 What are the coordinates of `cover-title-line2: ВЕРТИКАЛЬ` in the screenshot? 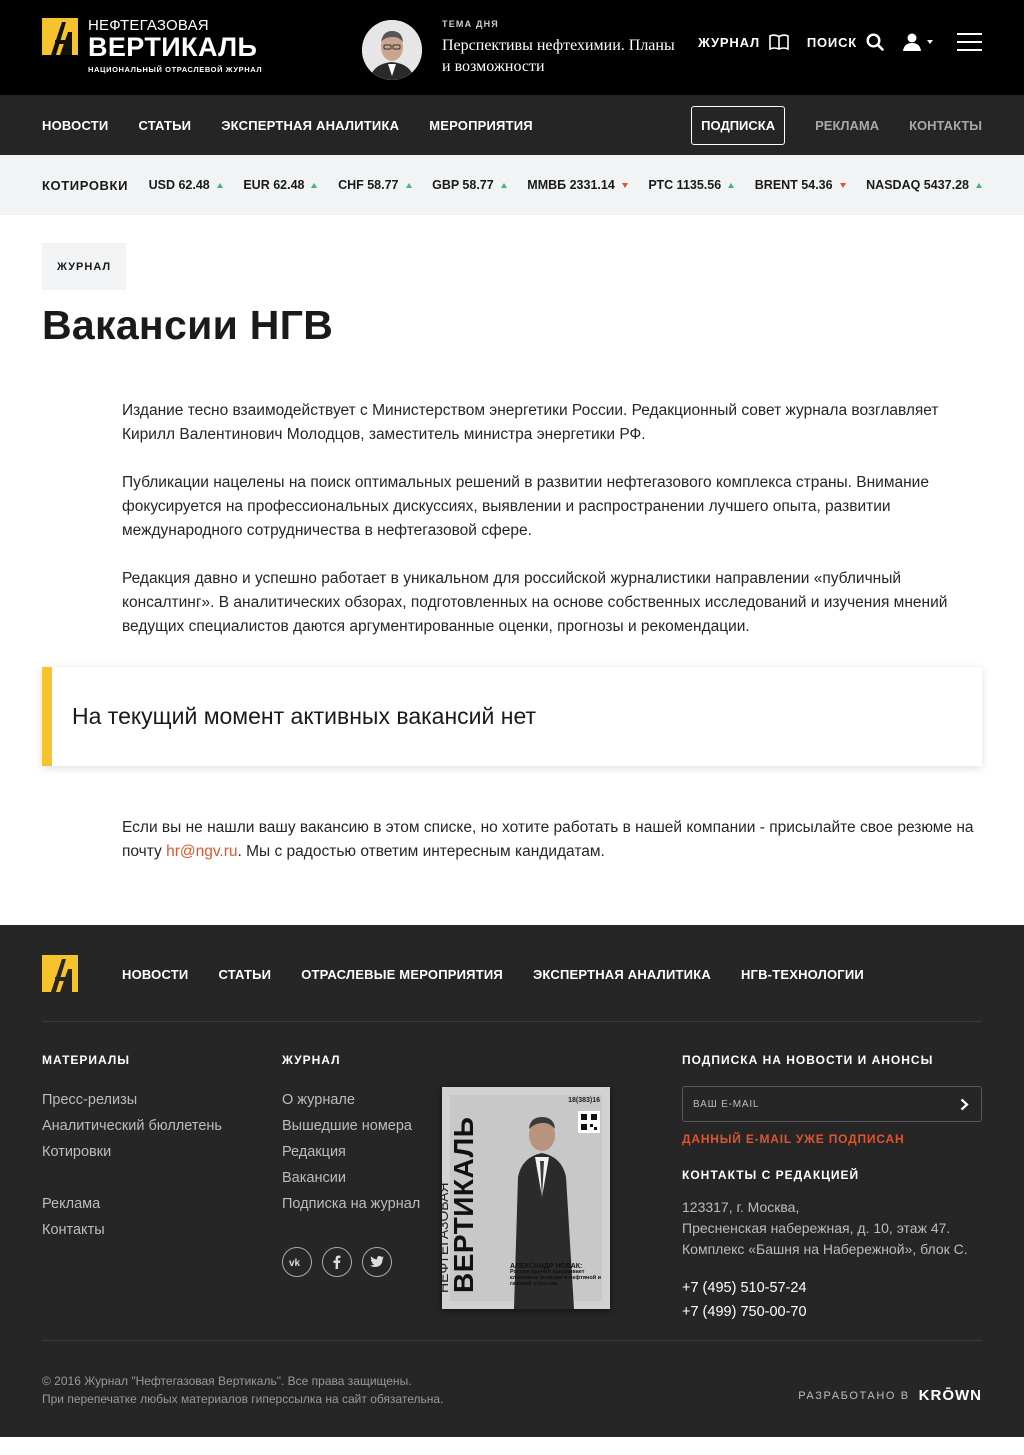 It's located at (463, 1204).